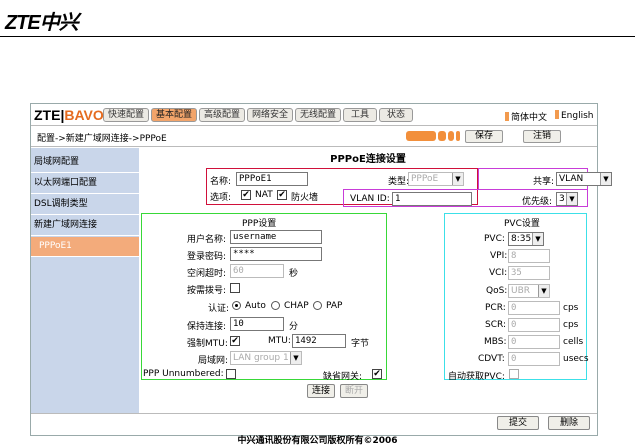 This screenshot has height=446, width=635. Describe the element at coordinates (221, 182) in the screenshot. I see `name-label: 名称:` at that location.